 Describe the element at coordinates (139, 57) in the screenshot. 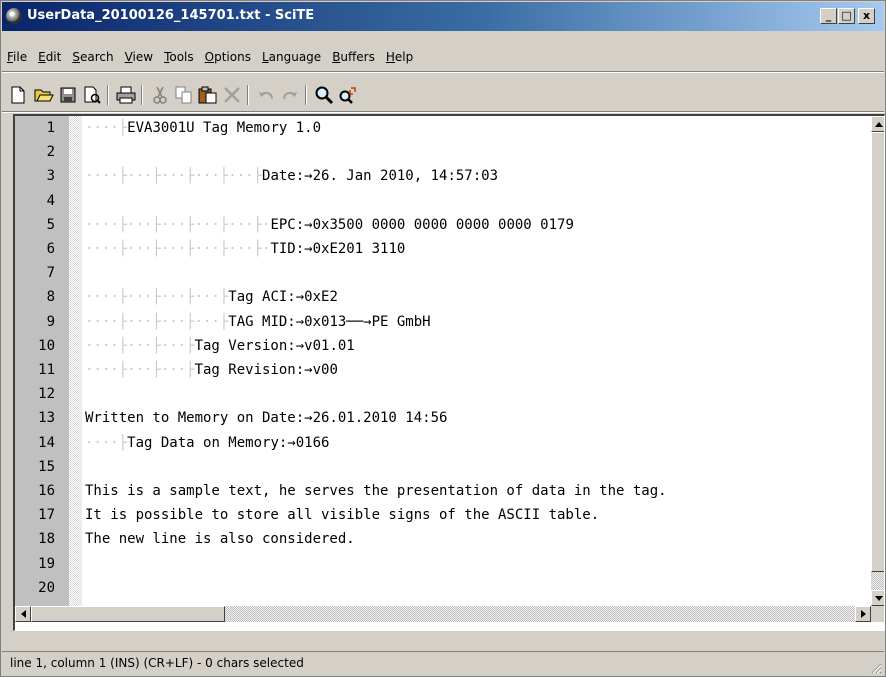

I see `menu-view: View` at that location.